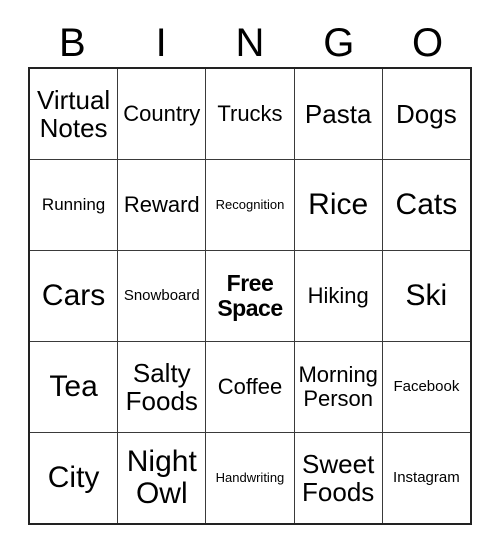 The width and height of the screenshot is (500, 544). Describe the element at coordinates (338, 113) in the screenshot. I see `bingo-cell: Pasta` at that location.